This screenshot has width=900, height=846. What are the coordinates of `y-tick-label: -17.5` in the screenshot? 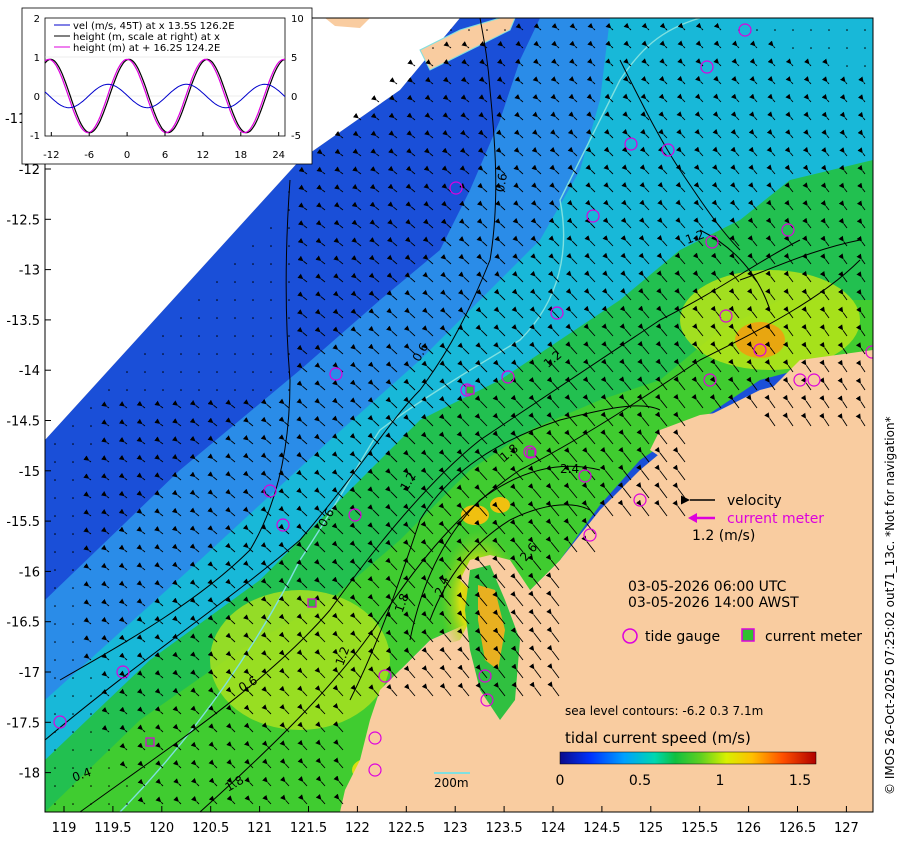 It's located at (23, 723).